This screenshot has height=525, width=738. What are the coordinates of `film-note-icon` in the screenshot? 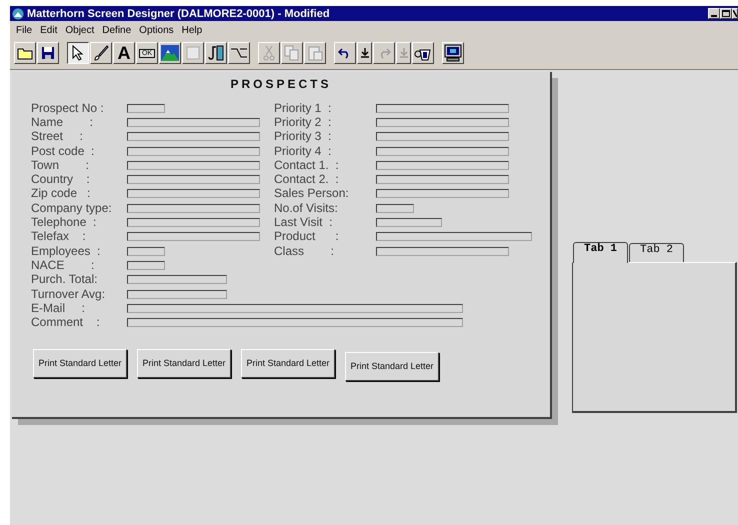 It's located at (216, 53).